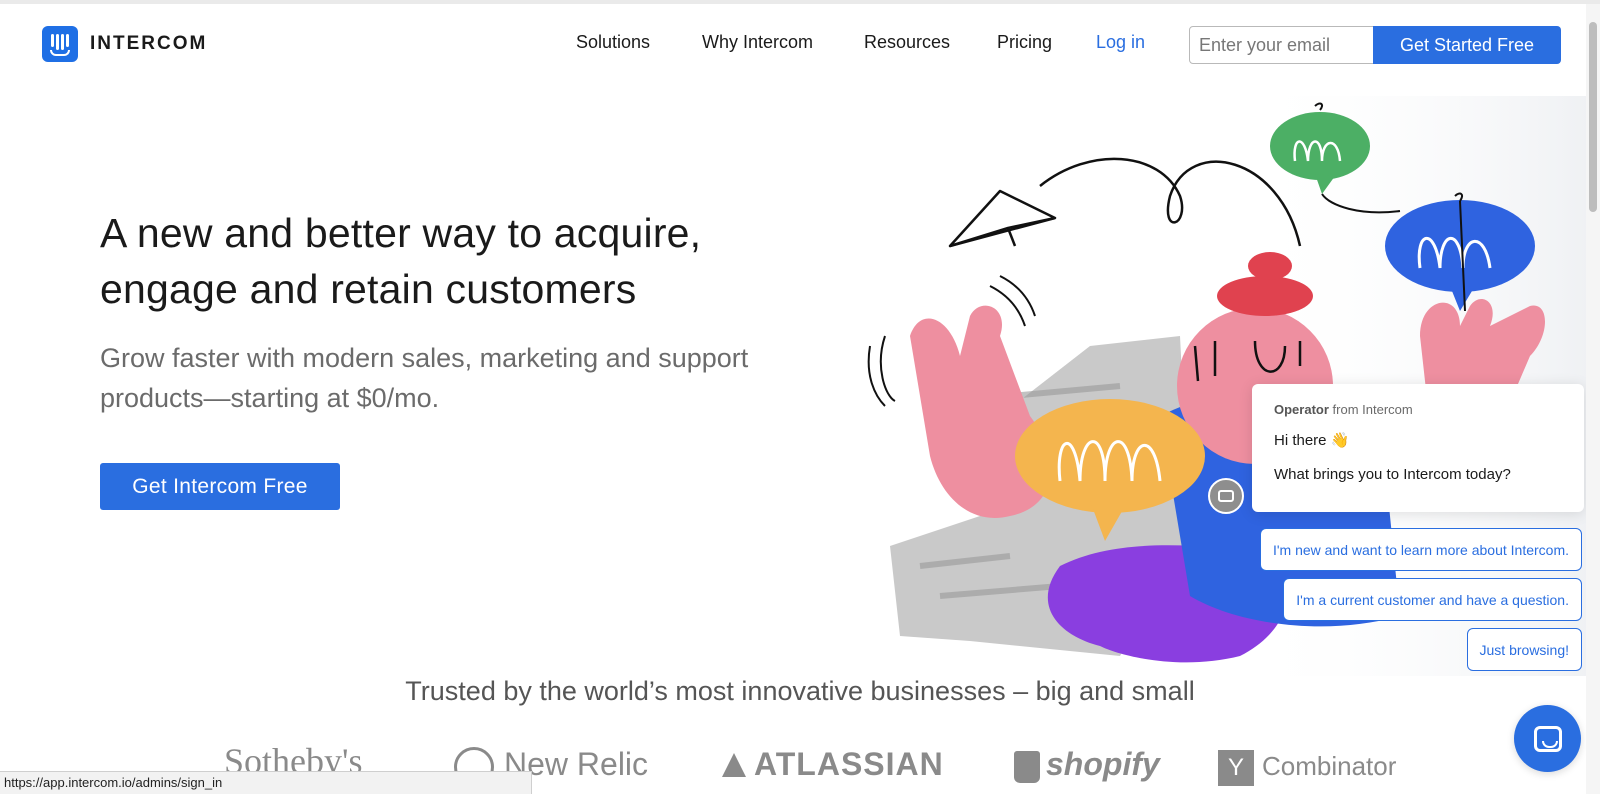  Describe the element at coordinates (613, 42) in the screenshot. I see `nav-solutions: Solutions` at that location.